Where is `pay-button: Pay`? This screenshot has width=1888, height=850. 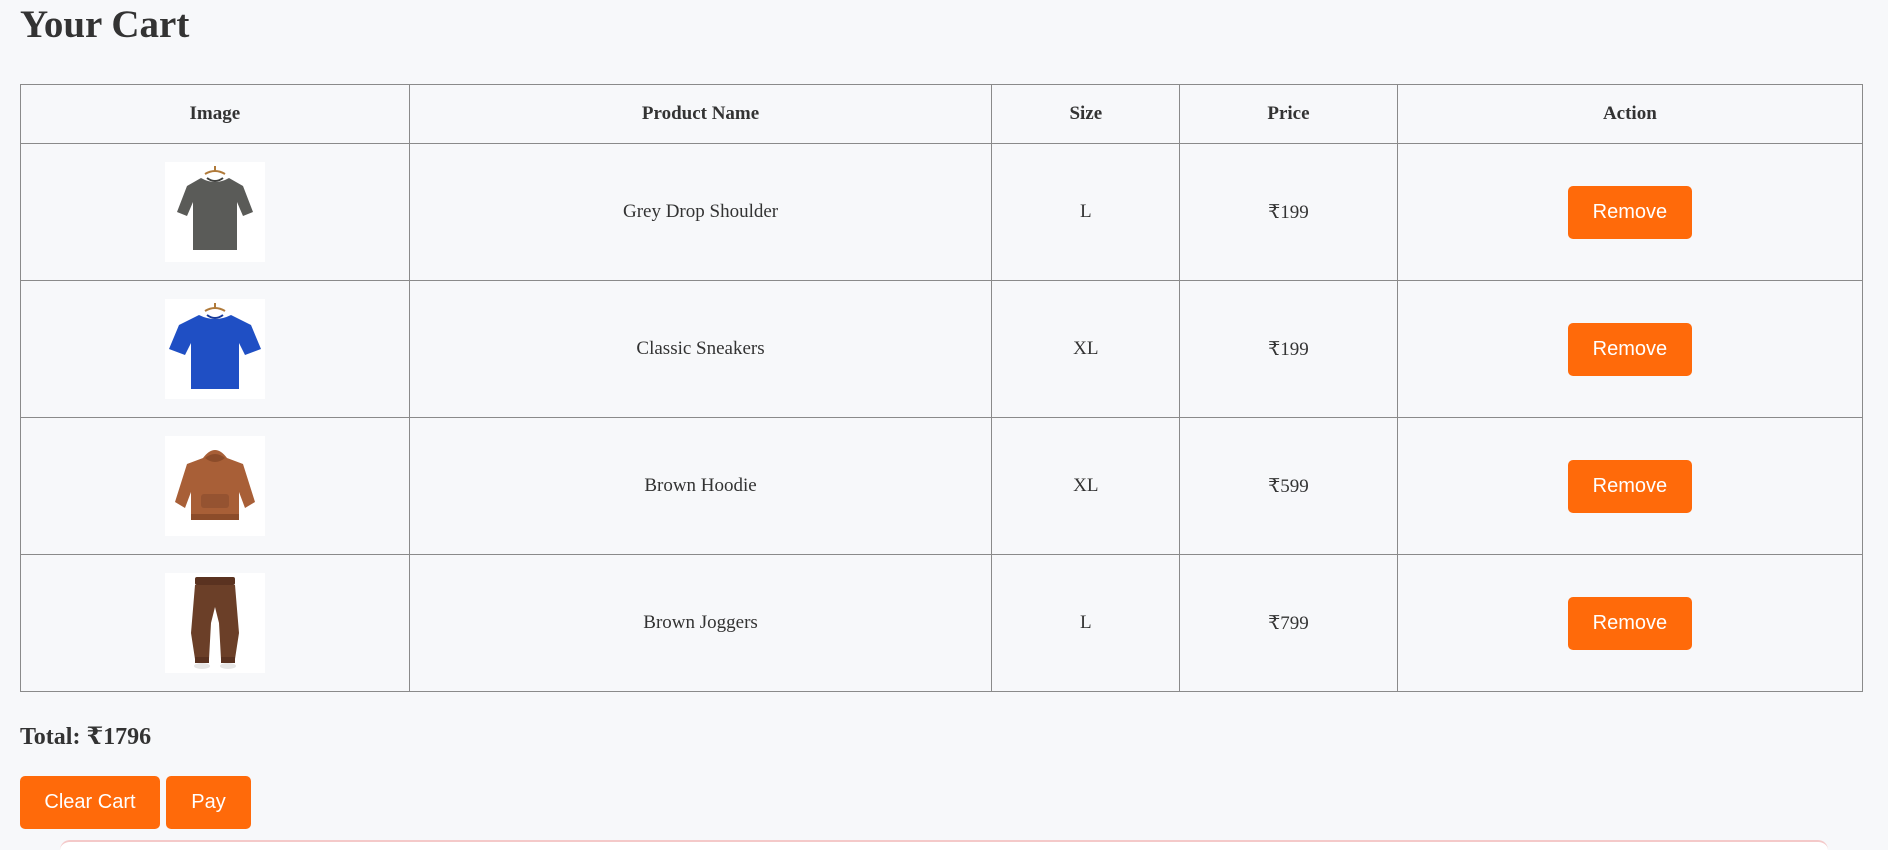 pay-button: Pay is located at coordinates (208, 802).